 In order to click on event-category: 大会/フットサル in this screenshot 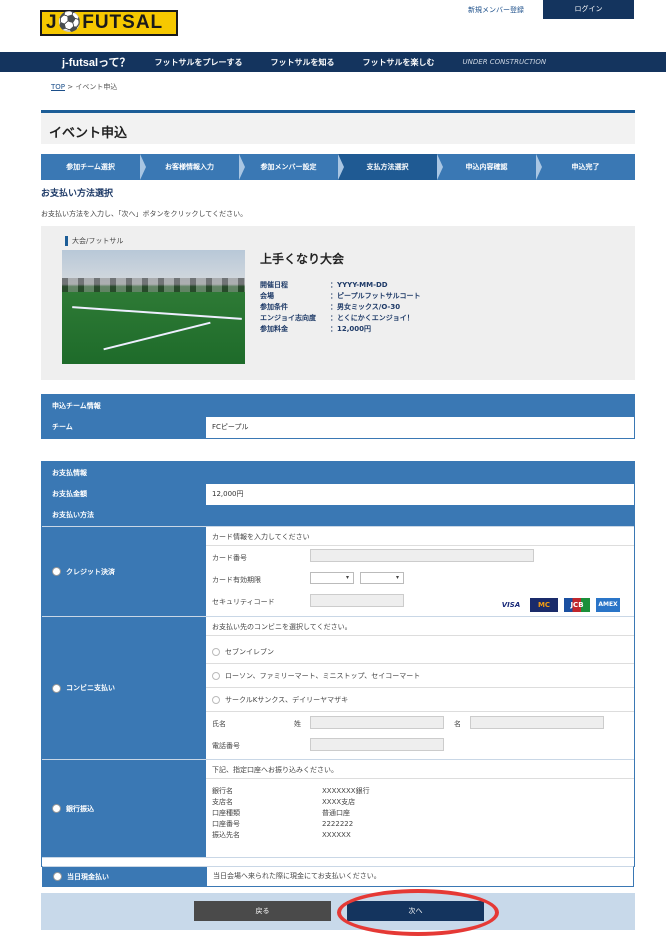, I will do `click(94, 241)`.